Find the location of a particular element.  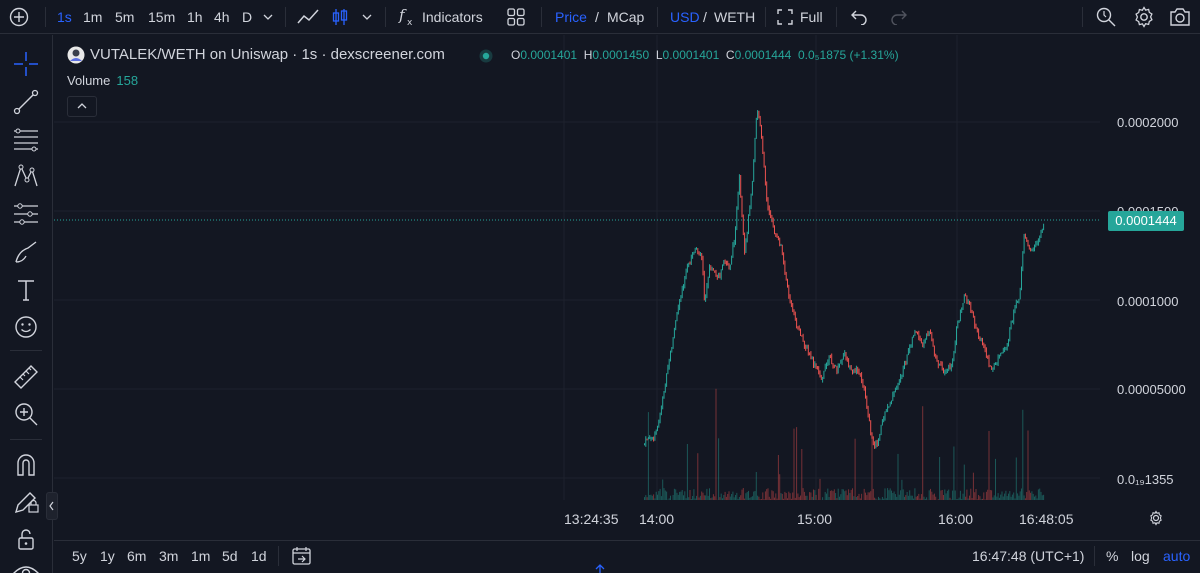

settings-gear-icon is located at coordinates (1144, 17).